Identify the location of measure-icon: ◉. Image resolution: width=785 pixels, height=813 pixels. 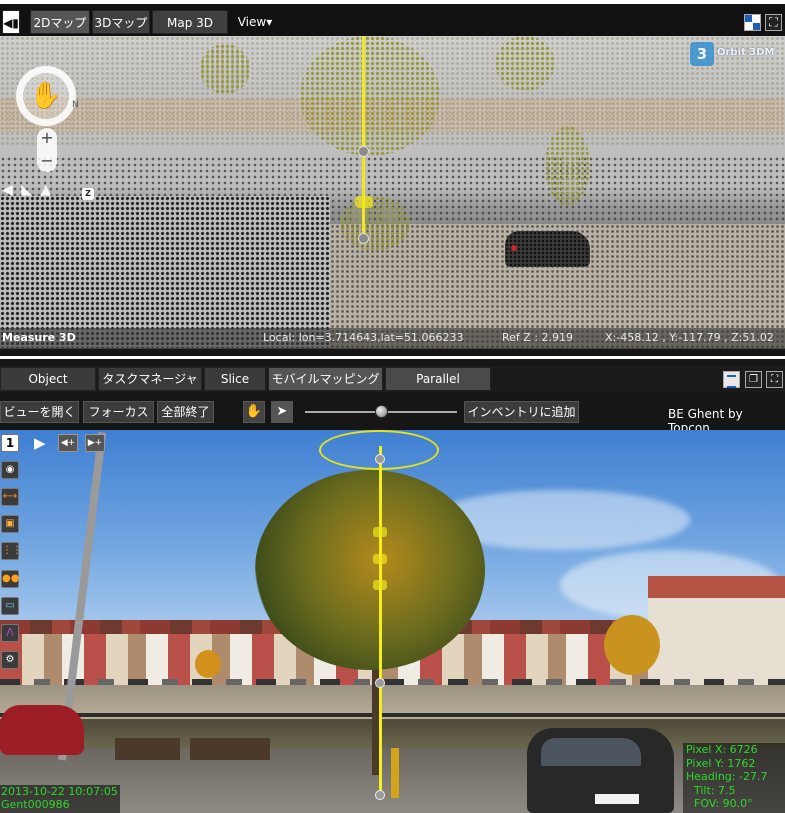
(10, 470).